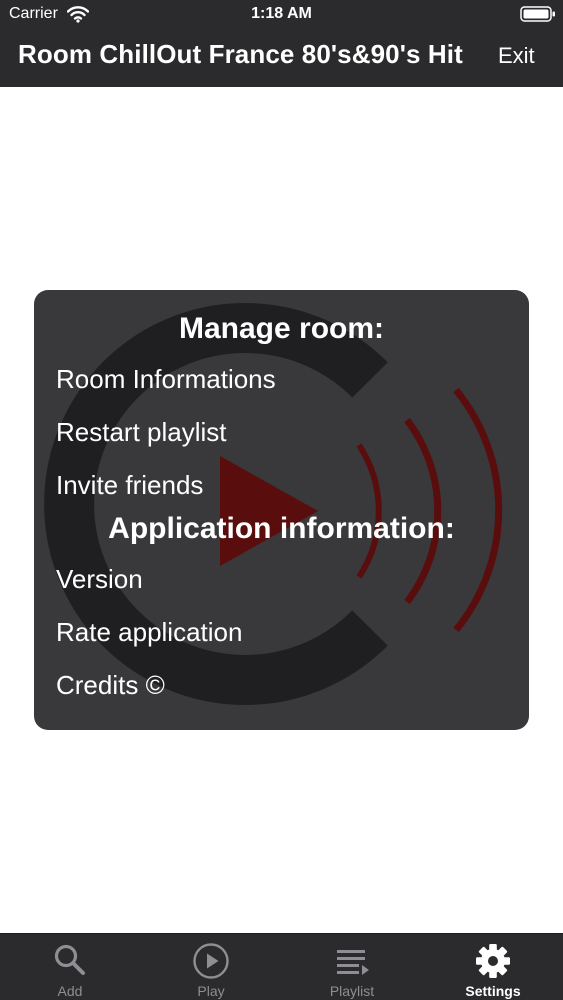 Image resolution: width=563 pixels, height=1000 pixels. I want to click on manage-room-heading: Manage room:, so click(281, 328).